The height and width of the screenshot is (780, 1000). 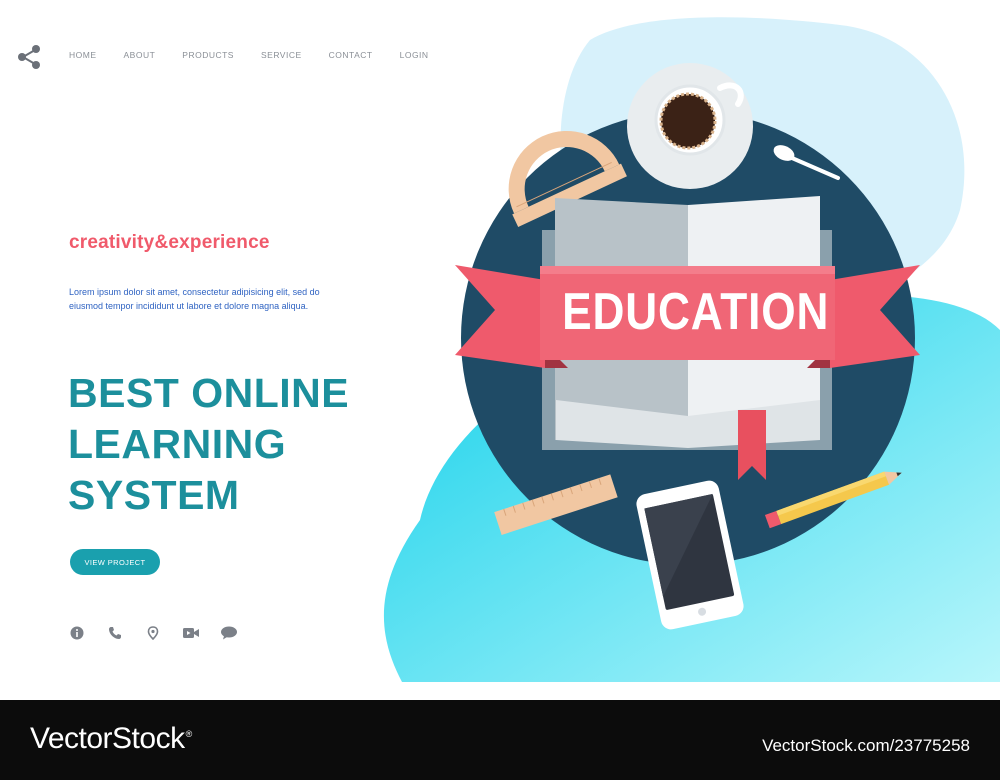 I want to click on hero-headline: BEST ONLINE LEARNING SYSTEM, so click(x=228, y=444).